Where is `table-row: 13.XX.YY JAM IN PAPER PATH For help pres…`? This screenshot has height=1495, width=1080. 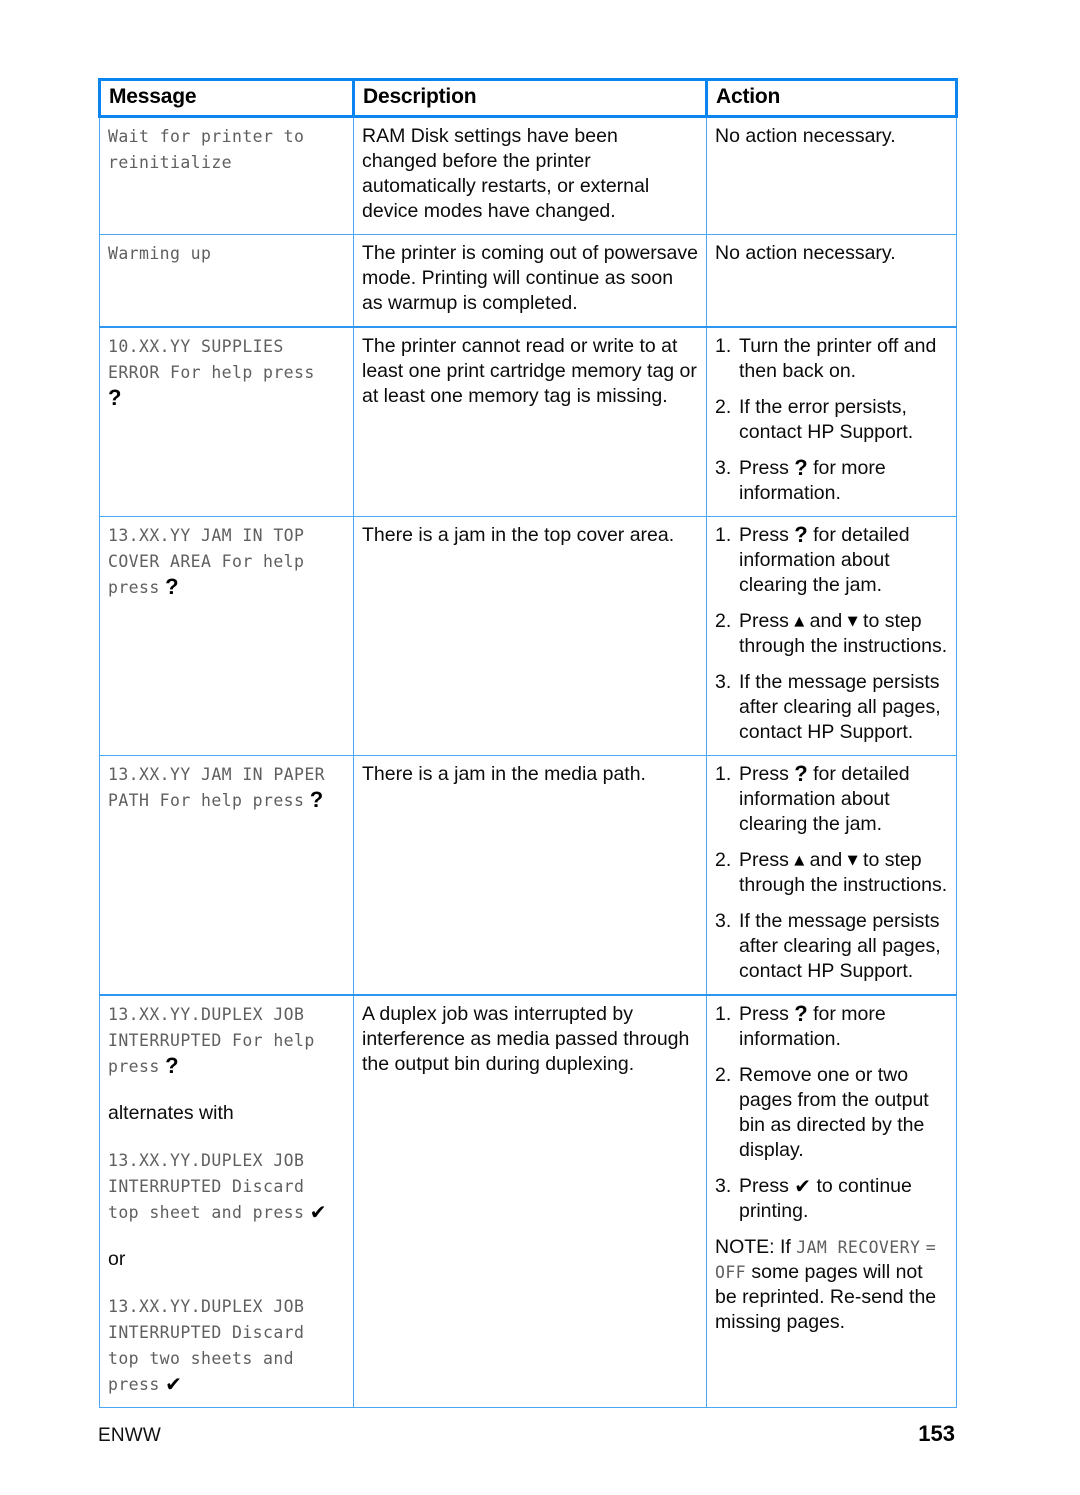
table-row: 13.XX.YY JAM IN PAPER PATH For help pres… is located at coordinates (528, 875).